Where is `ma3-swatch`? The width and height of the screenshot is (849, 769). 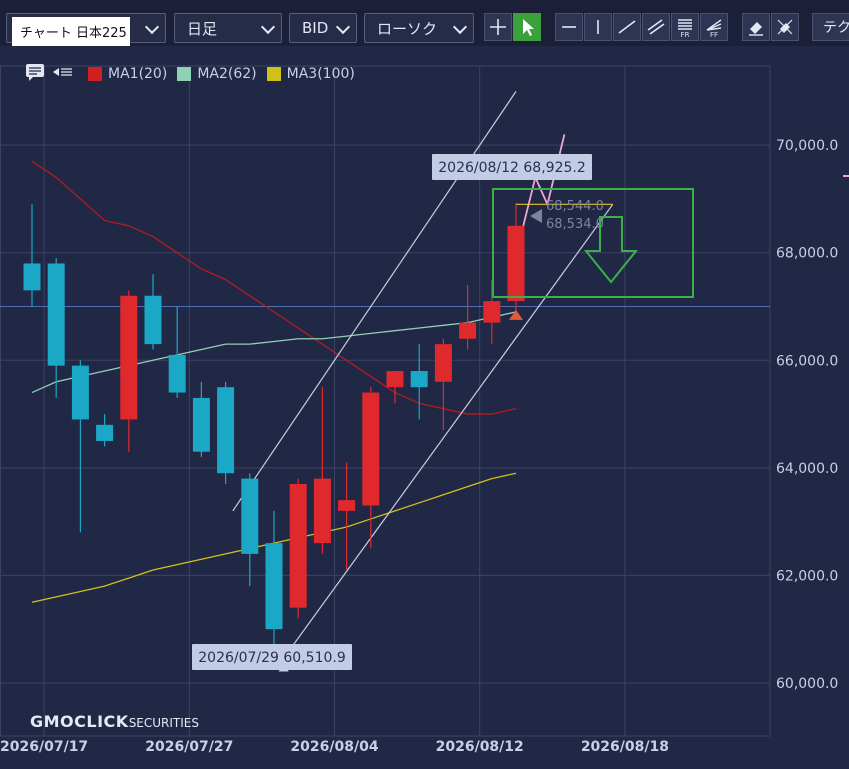
ma3-swatch is located at coordinates (273, 74).